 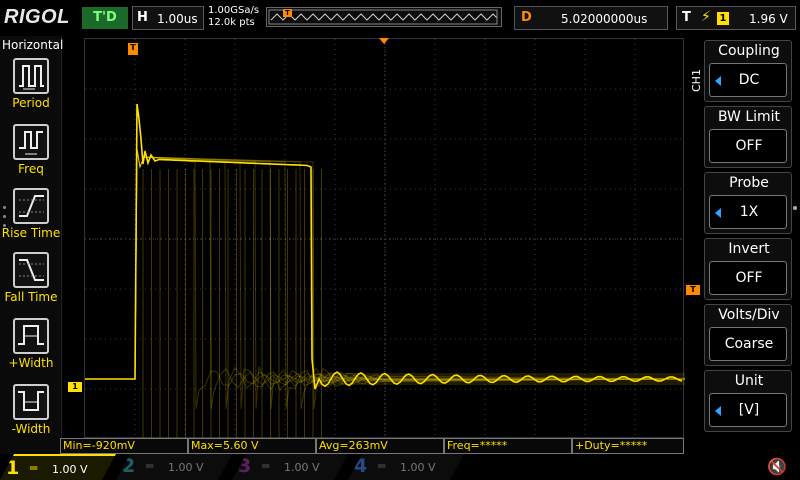 I want to click on measure-item-label: Freq, so click(x=31, y=169).